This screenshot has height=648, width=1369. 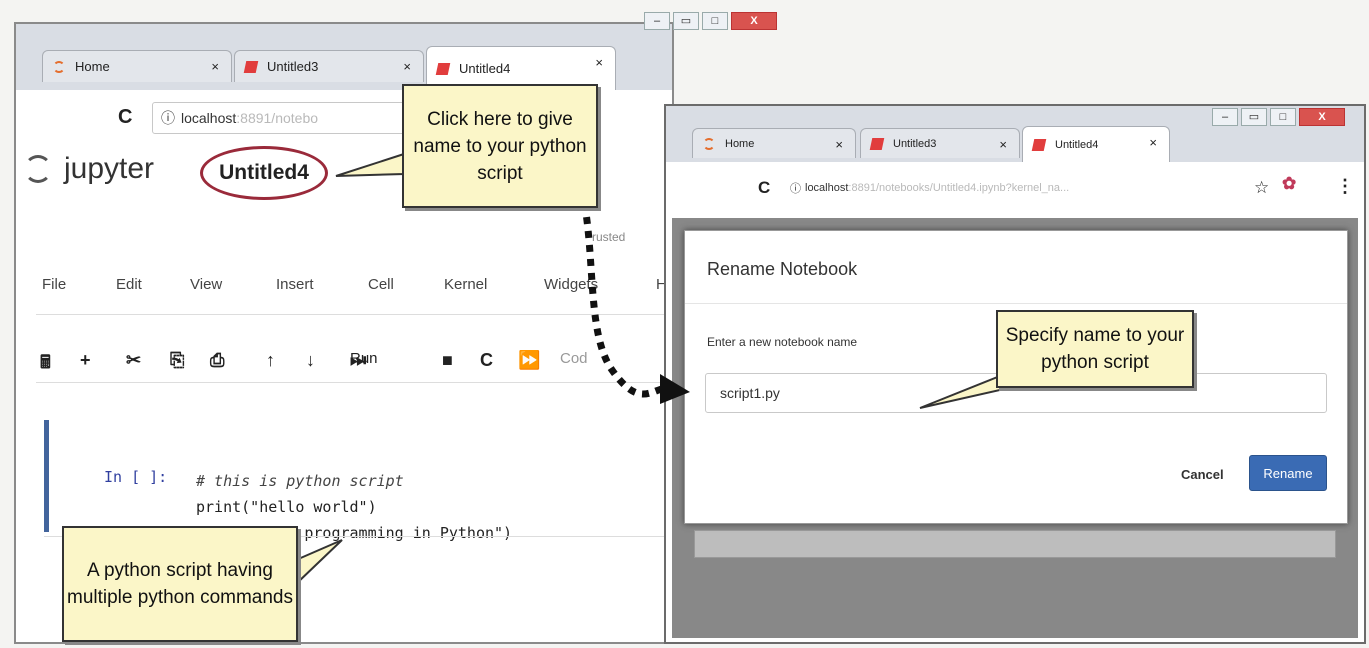 I want to click on arrow-head-icon, so click(x=675, y=389).